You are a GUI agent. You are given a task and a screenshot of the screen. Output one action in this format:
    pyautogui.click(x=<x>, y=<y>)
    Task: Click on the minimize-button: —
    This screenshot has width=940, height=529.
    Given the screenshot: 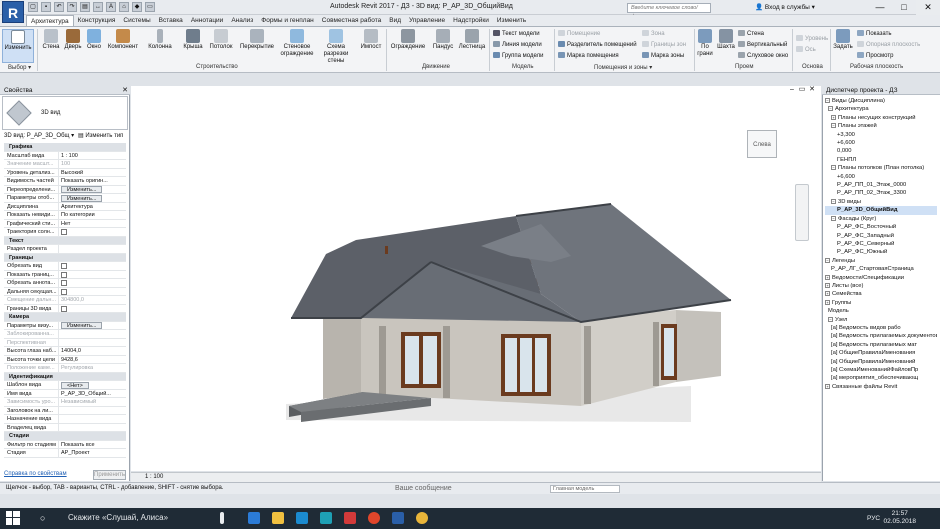 What is the action you would take?
    pyautogui.click(x=880, y=7)
    